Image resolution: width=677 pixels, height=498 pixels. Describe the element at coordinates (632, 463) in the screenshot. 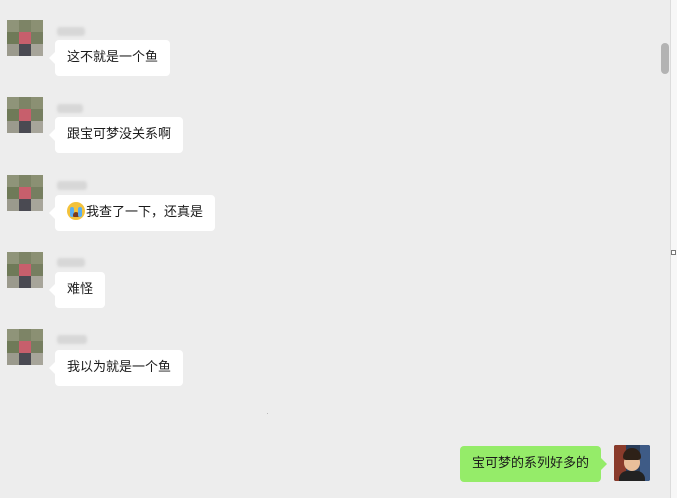

I see `my-avatar` at that location.